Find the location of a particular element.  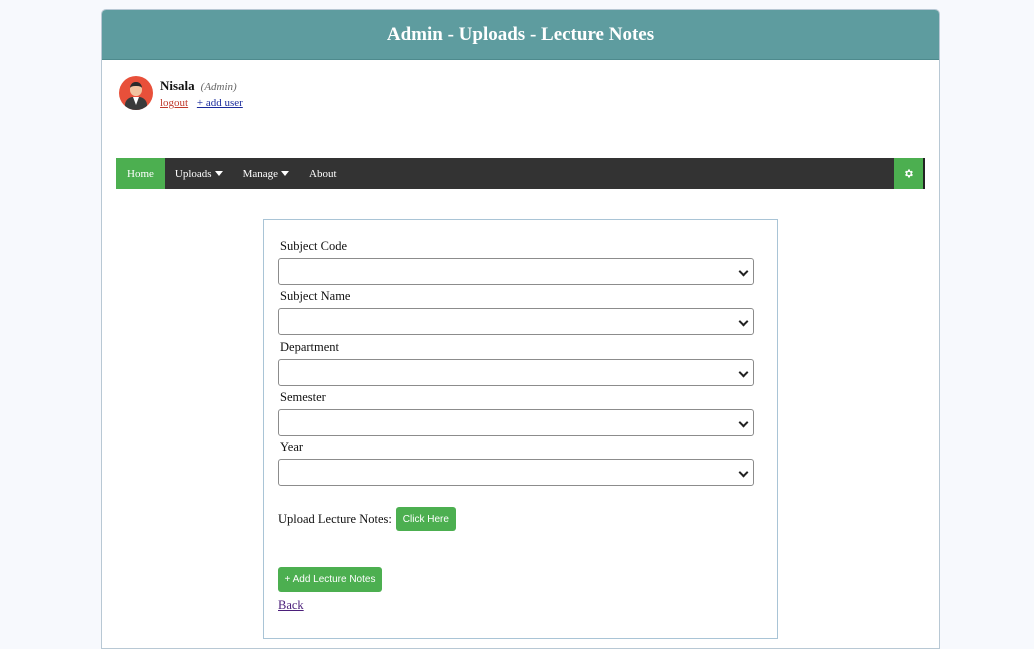

subject-code-field: Subject Code is located at coordinates (516, 262).